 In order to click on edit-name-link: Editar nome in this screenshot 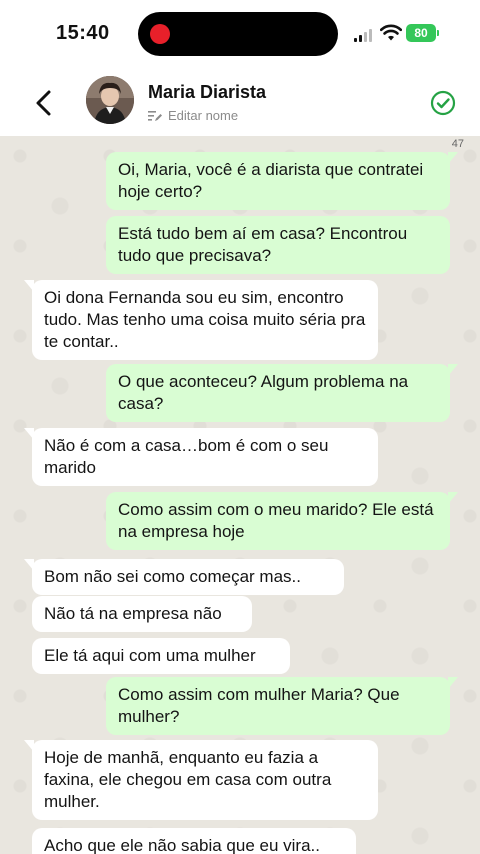, I will do `click(193, 115)`.